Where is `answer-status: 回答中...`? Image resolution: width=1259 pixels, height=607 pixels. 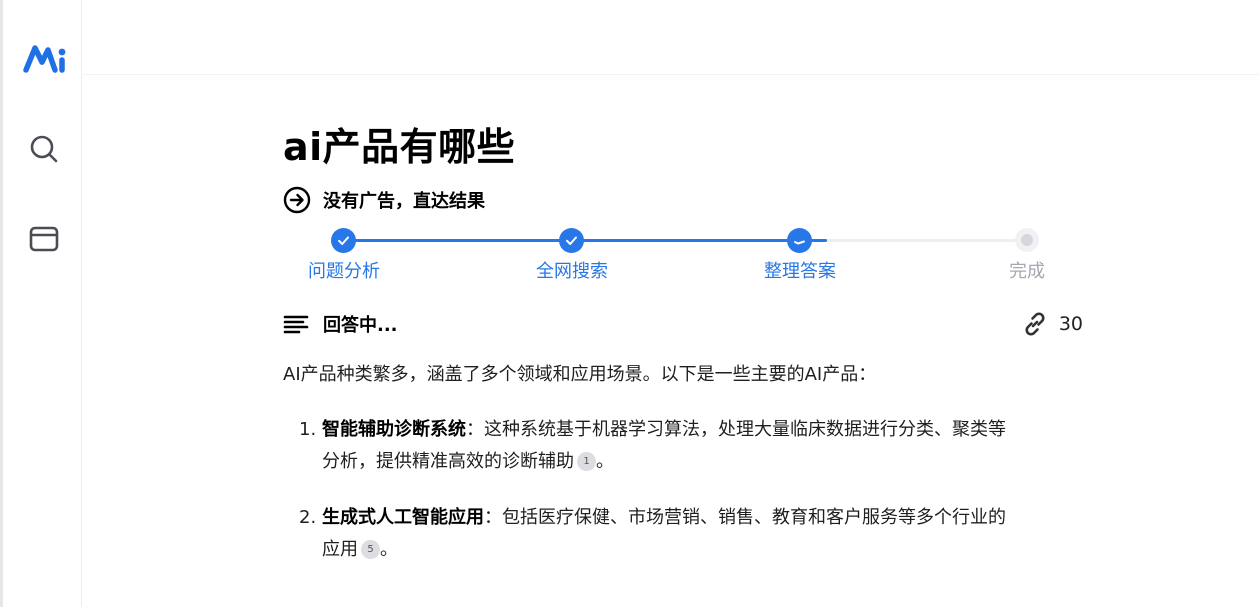 answer-status: 回答中... is located at coordinates (360, 325).